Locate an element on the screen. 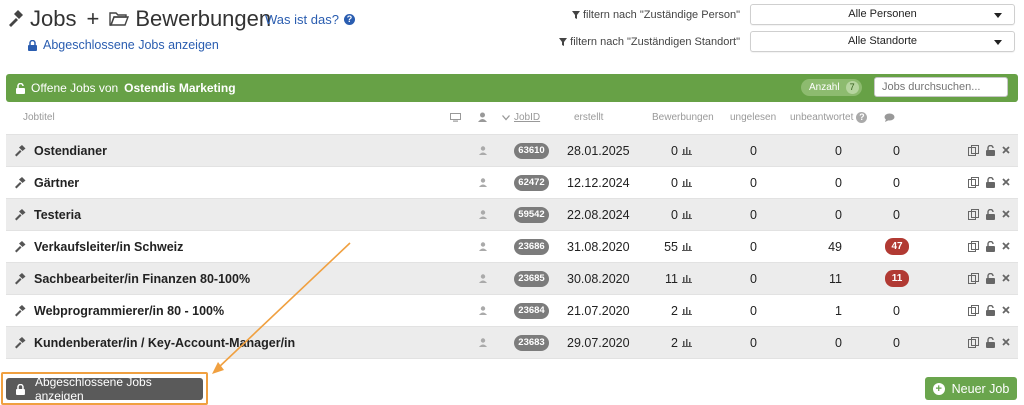 Image resolution: width=1024 pixels, height=405 pixels. filter-person-label: filtern nach "Zuständige Person" is located at coordinates (640, 15).